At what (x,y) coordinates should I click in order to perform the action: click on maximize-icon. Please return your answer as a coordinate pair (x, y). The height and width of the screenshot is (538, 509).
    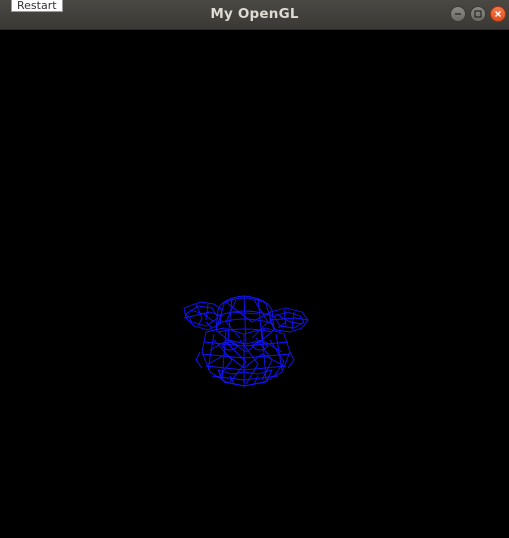
    Looking at the image, I should click on (478, 14).